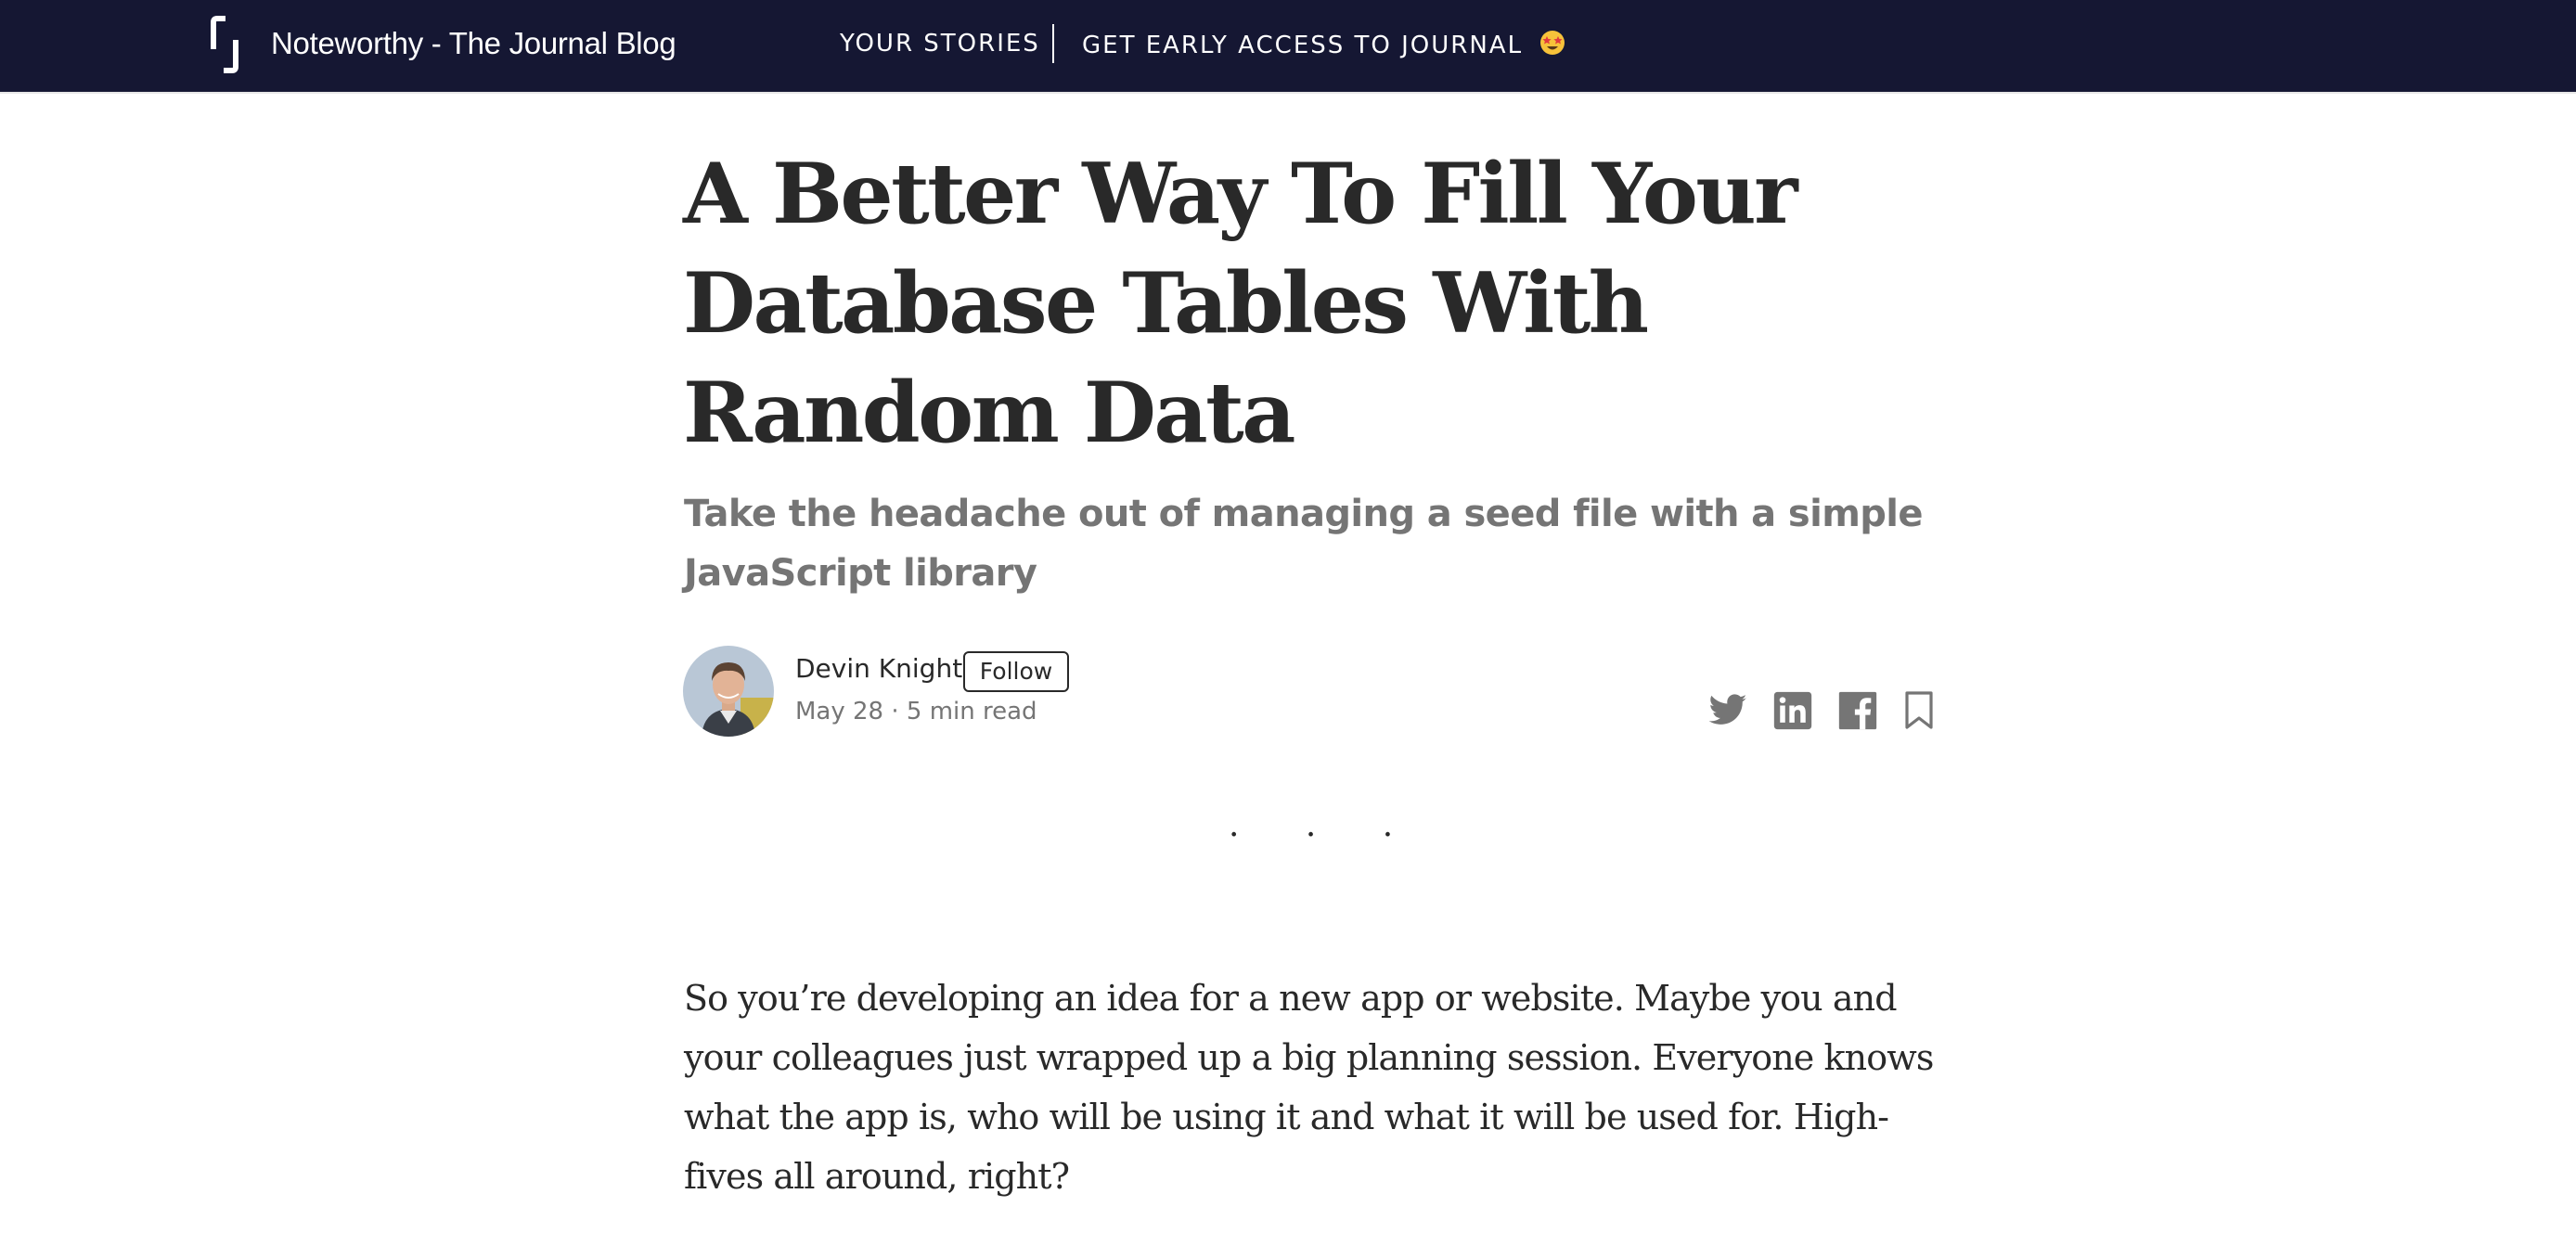  I want to click on bookmark-icon, so click(1919, 711).